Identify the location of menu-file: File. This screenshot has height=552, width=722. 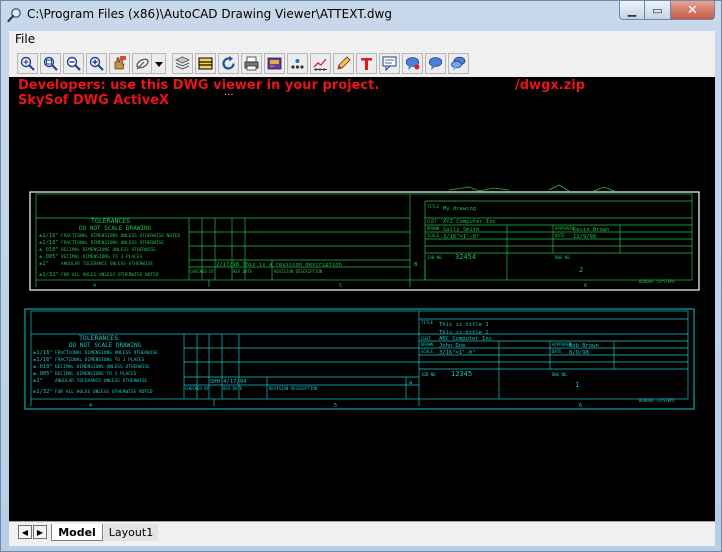
(25, 39).